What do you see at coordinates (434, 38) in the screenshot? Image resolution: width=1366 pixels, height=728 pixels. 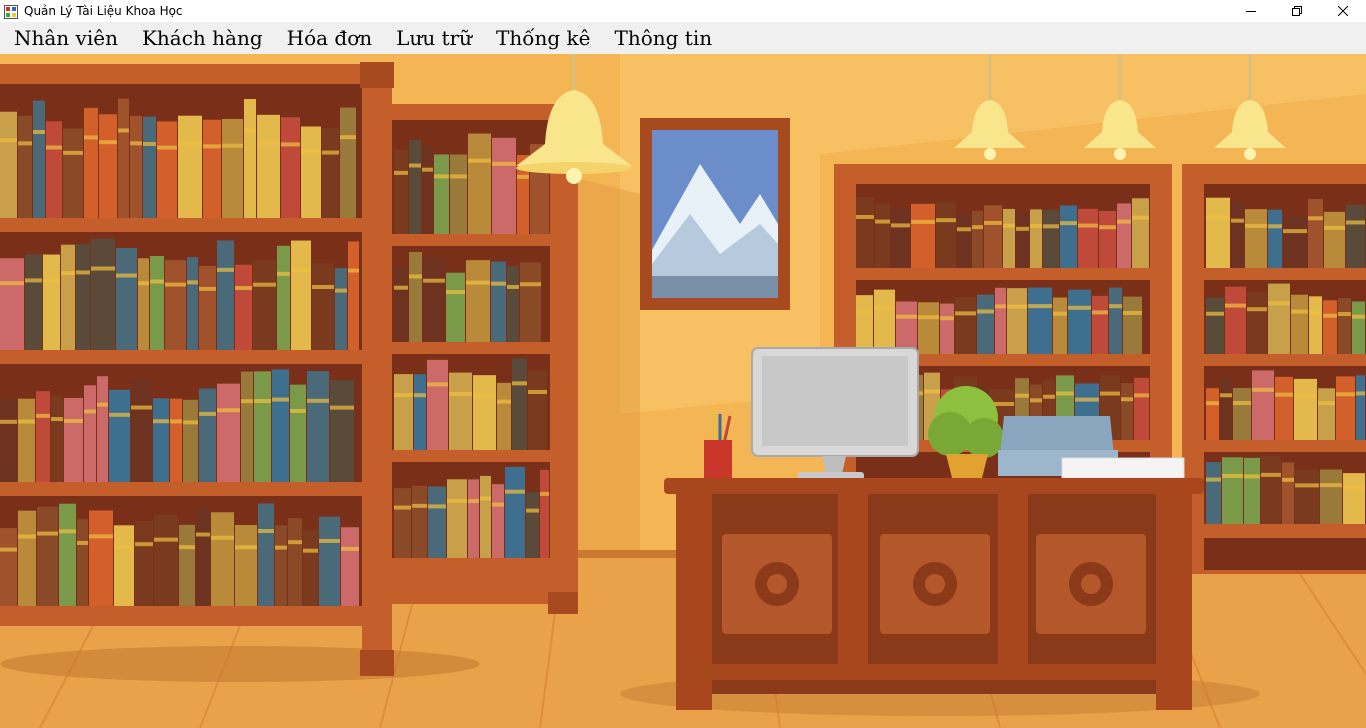 I see `menu-luu-tru: Lưu trữ` at bounding box center [434, 38].